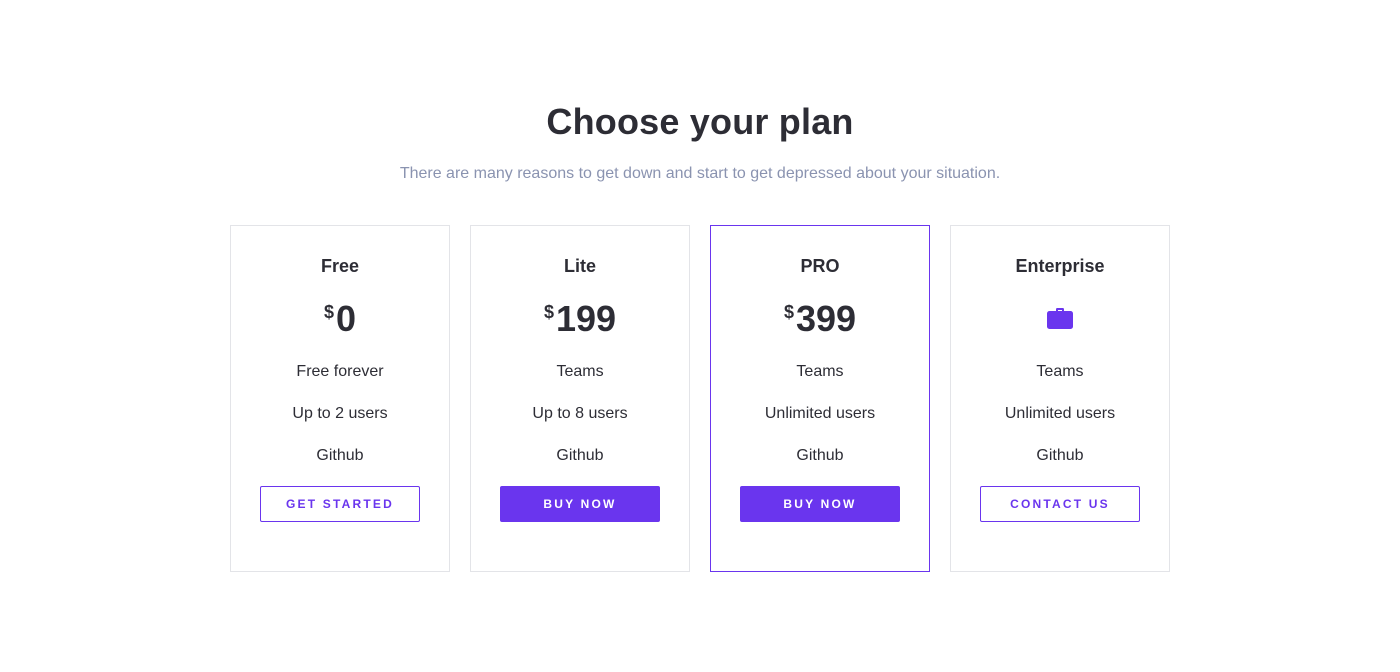 The image size is (1400, 672). I want to click on plan-name: Free, so click(340, 266).